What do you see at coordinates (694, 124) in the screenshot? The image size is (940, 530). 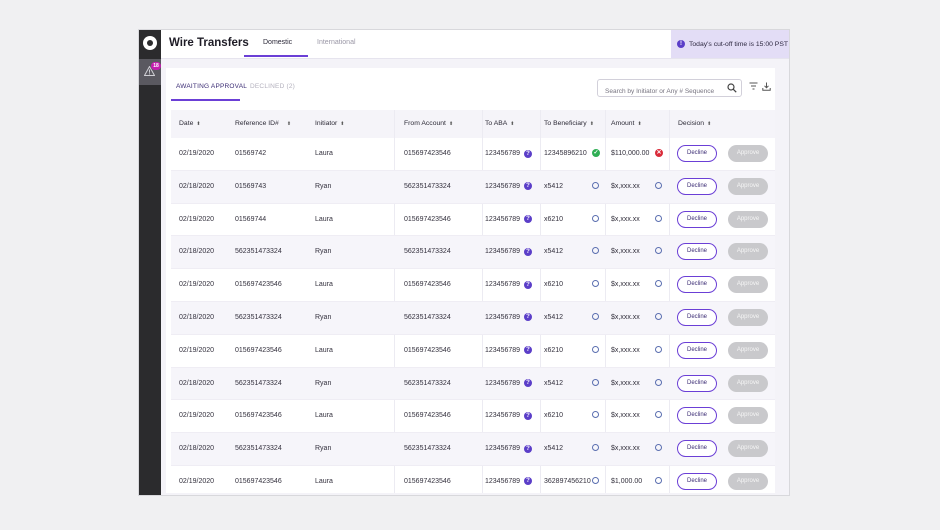 I see `col-decision: Decision ⬍` at bounding box center [694, 124].